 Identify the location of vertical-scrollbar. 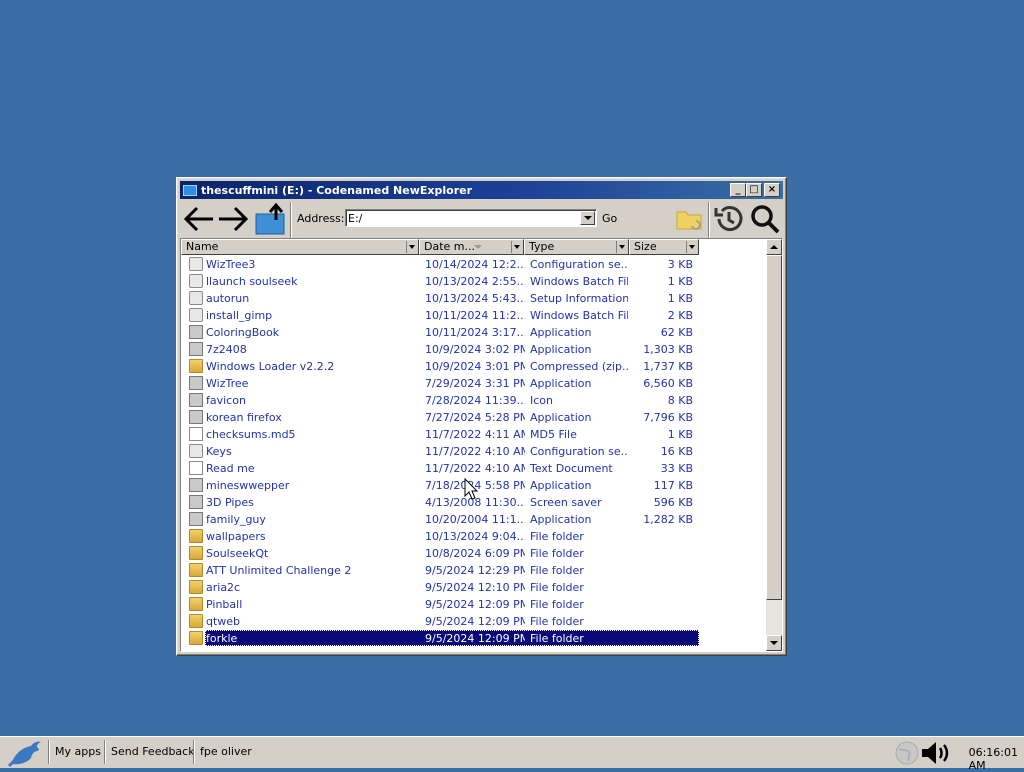
(774, 445).